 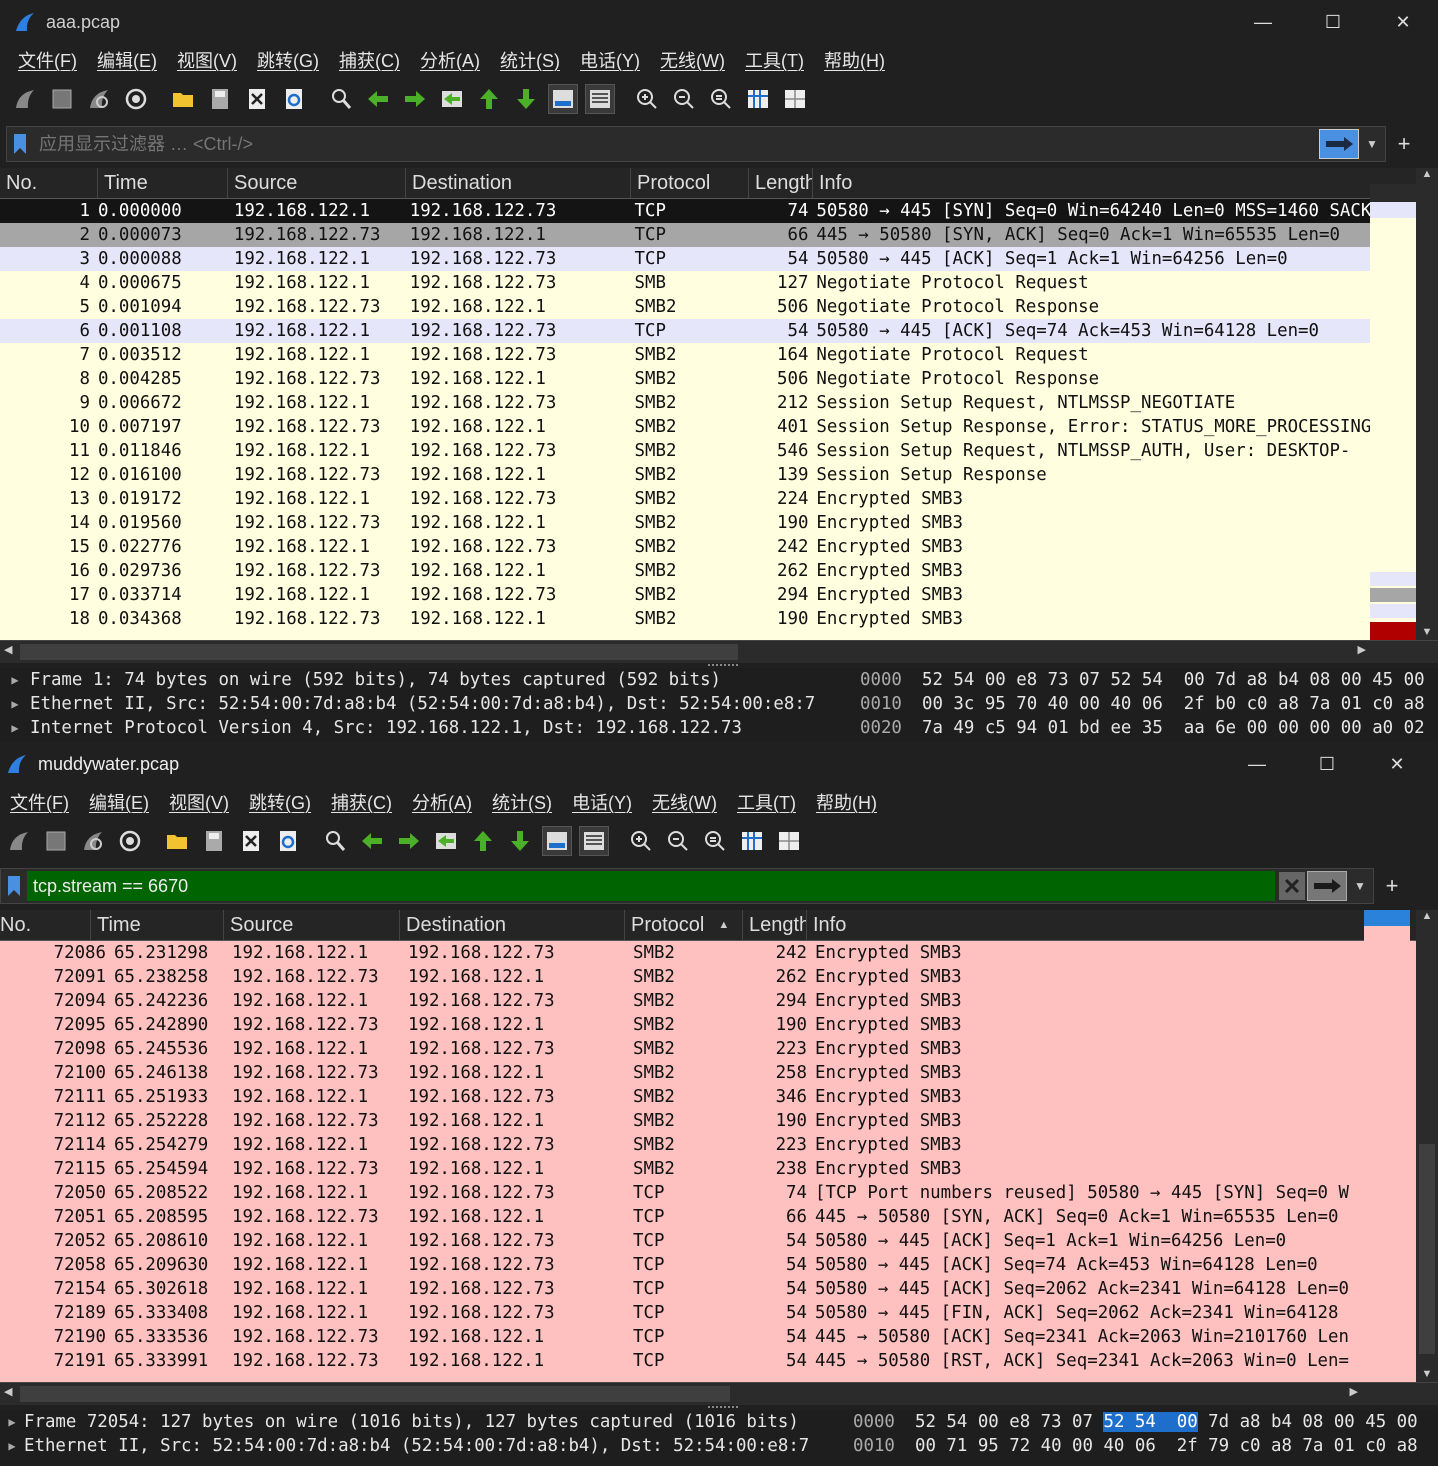 I want to click on colorize-icon, so click(x=594, y=841).